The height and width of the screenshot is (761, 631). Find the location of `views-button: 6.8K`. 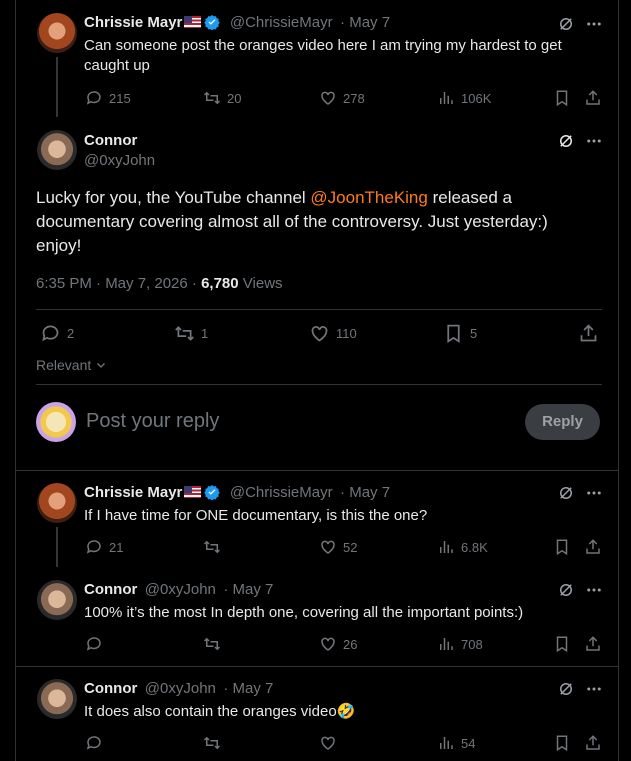

views-button: 6.8K is located at coordinates (462, 547).